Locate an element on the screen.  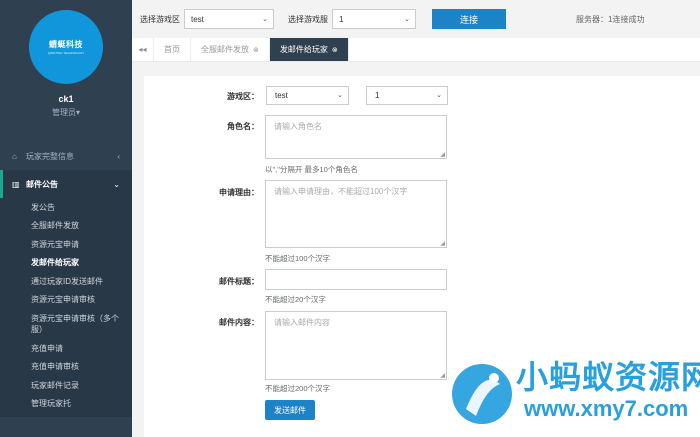
server-select-label: 选择游戏服 is located at coordinates (308, 19).